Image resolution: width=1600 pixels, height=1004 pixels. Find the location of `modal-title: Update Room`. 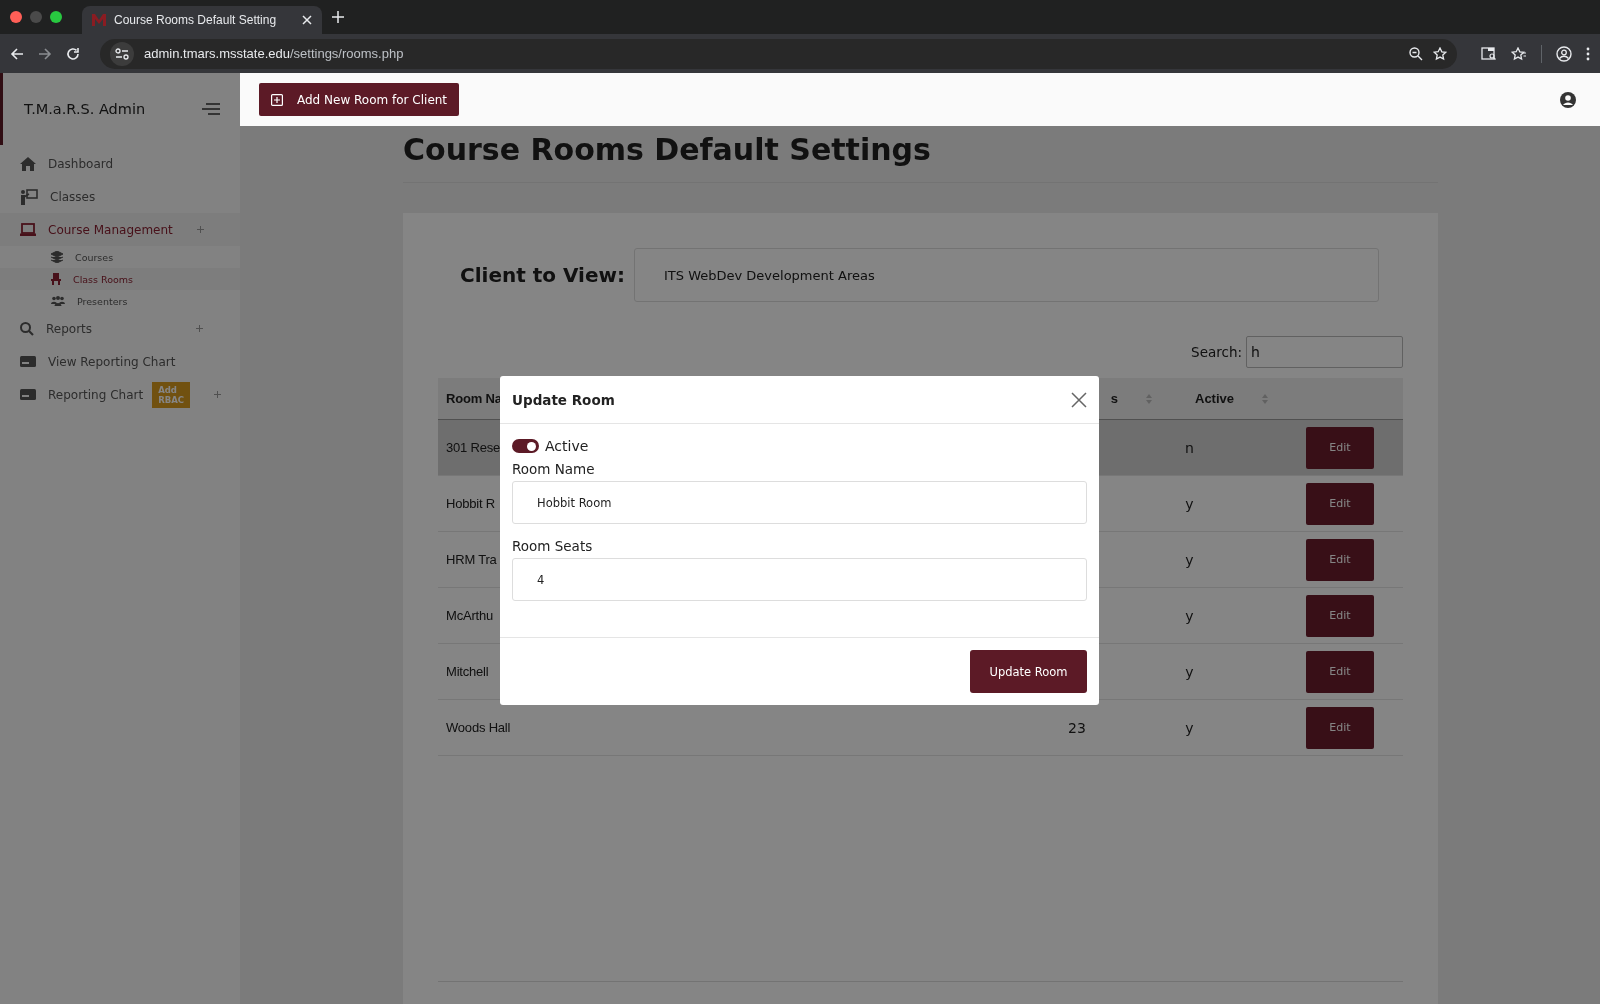

modal-title: Update Room is located at coordinates (563, 399).